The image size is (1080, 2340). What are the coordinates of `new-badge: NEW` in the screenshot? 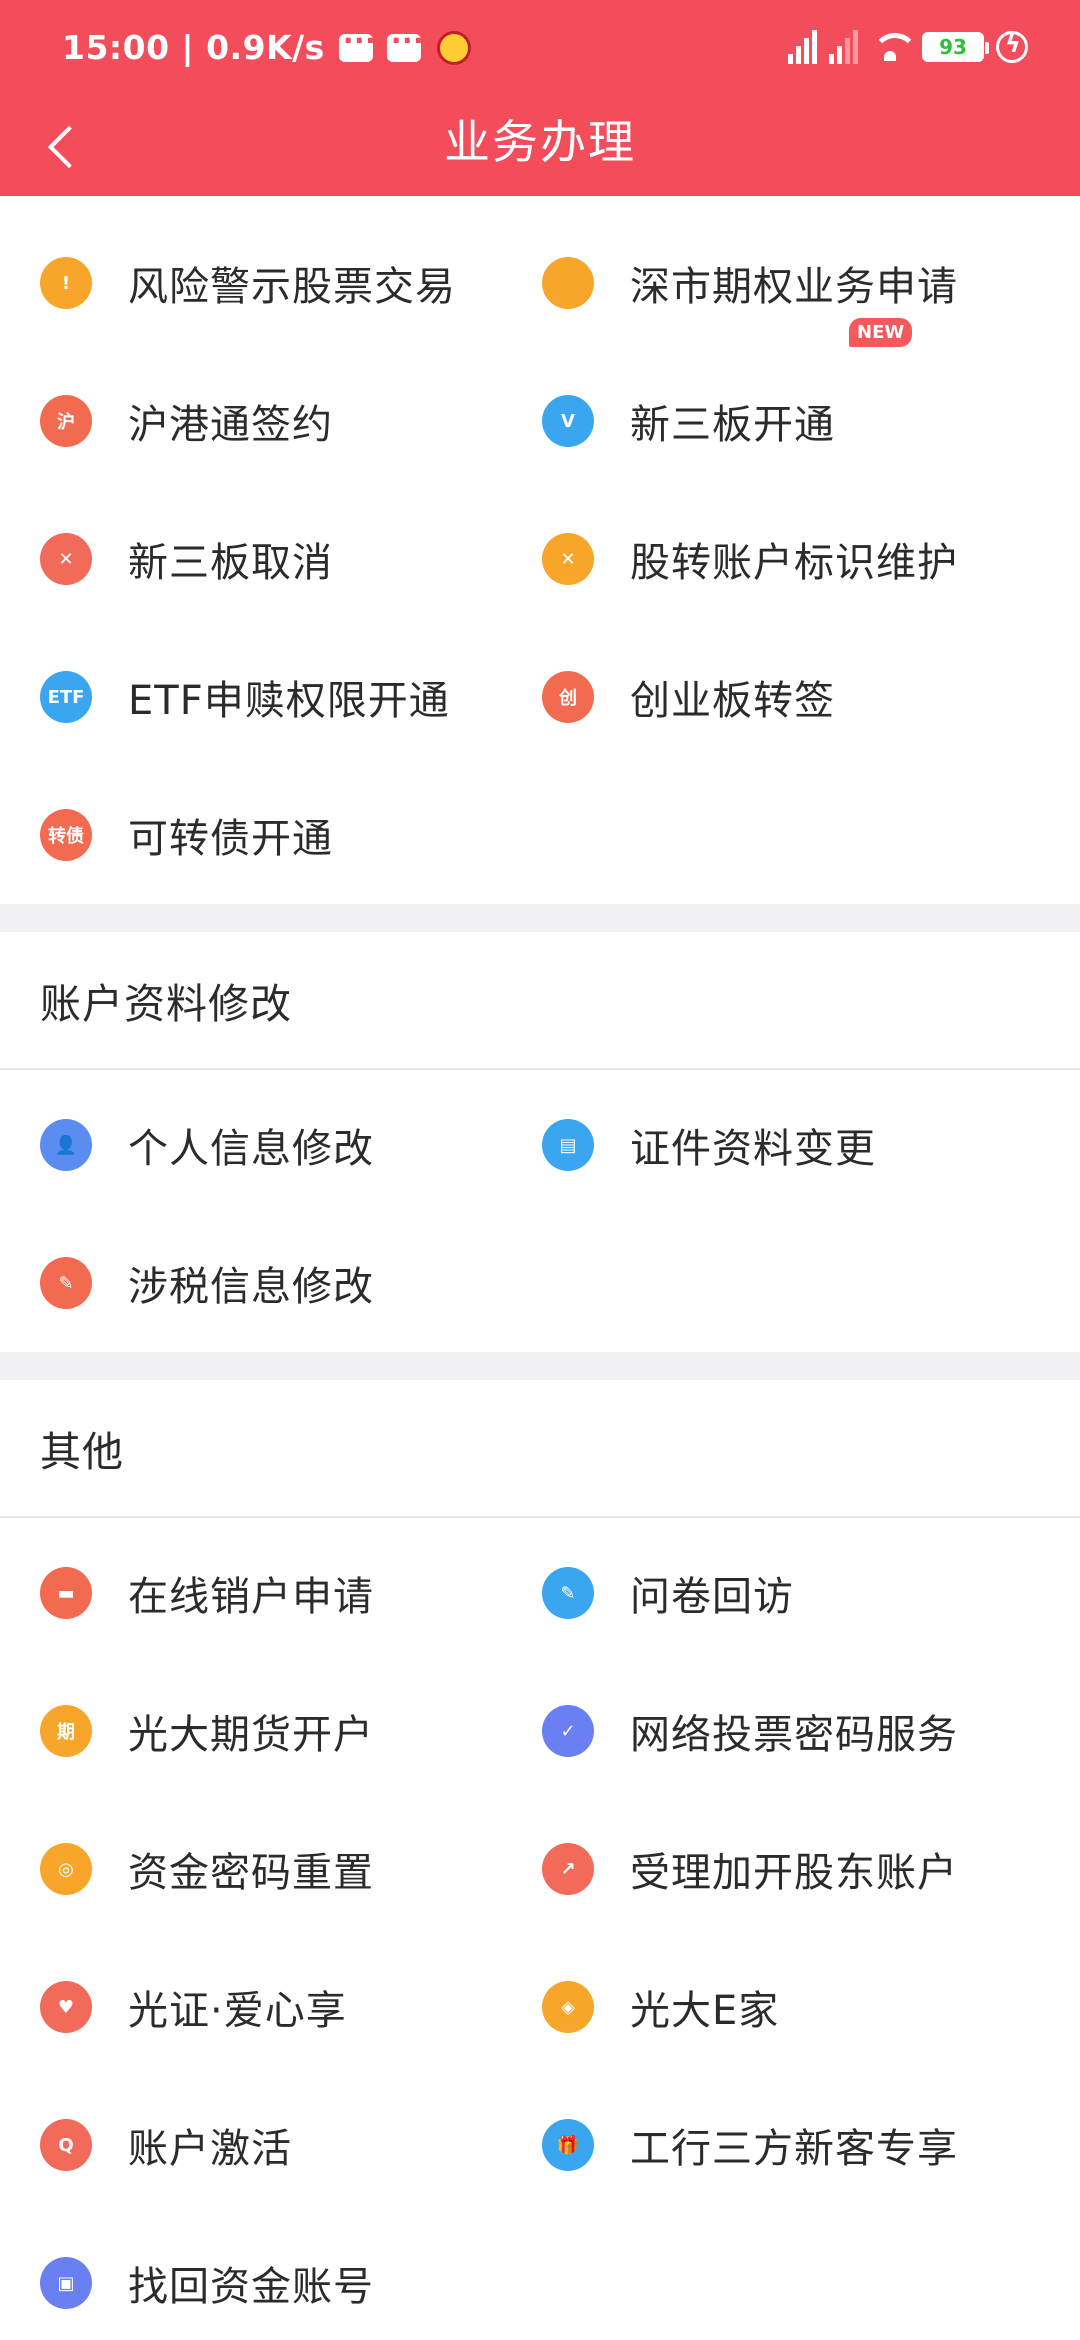 It's located at (881, 332).